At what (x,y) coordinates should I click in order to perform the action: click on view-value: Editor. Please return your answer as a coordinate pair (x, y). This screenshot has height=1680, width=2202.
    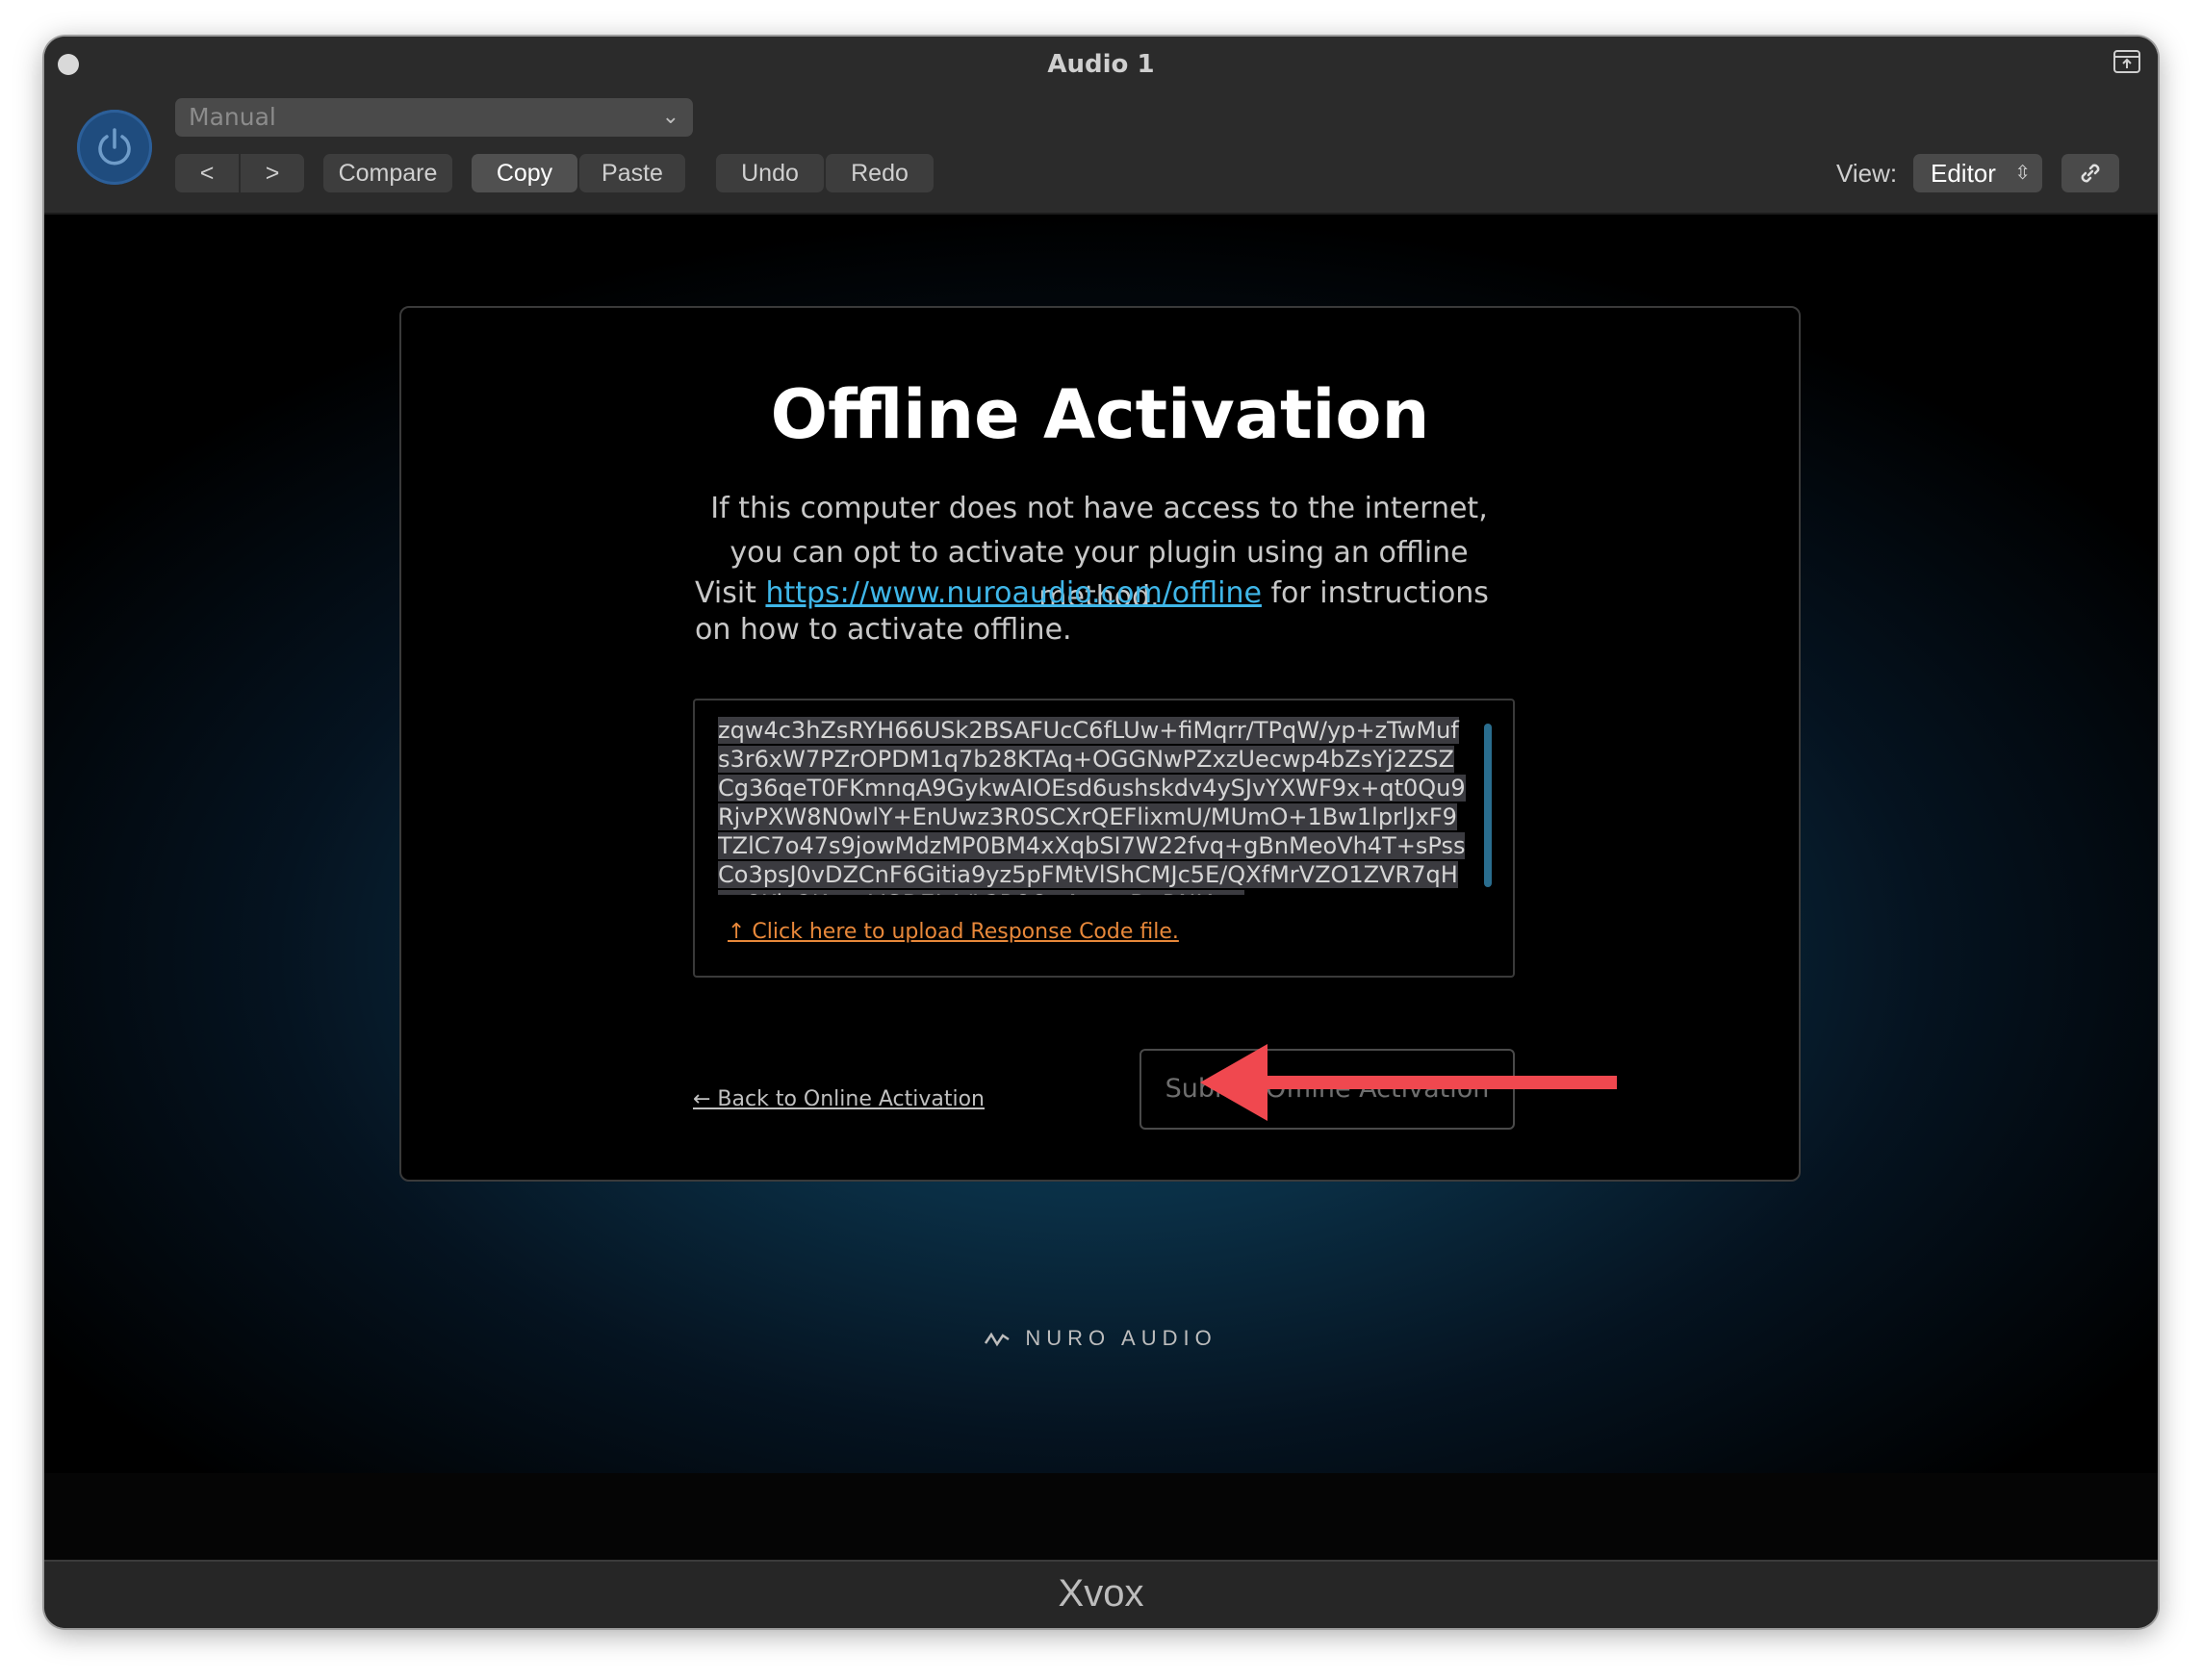
    Looking at the image, I should click on (1963, 173).